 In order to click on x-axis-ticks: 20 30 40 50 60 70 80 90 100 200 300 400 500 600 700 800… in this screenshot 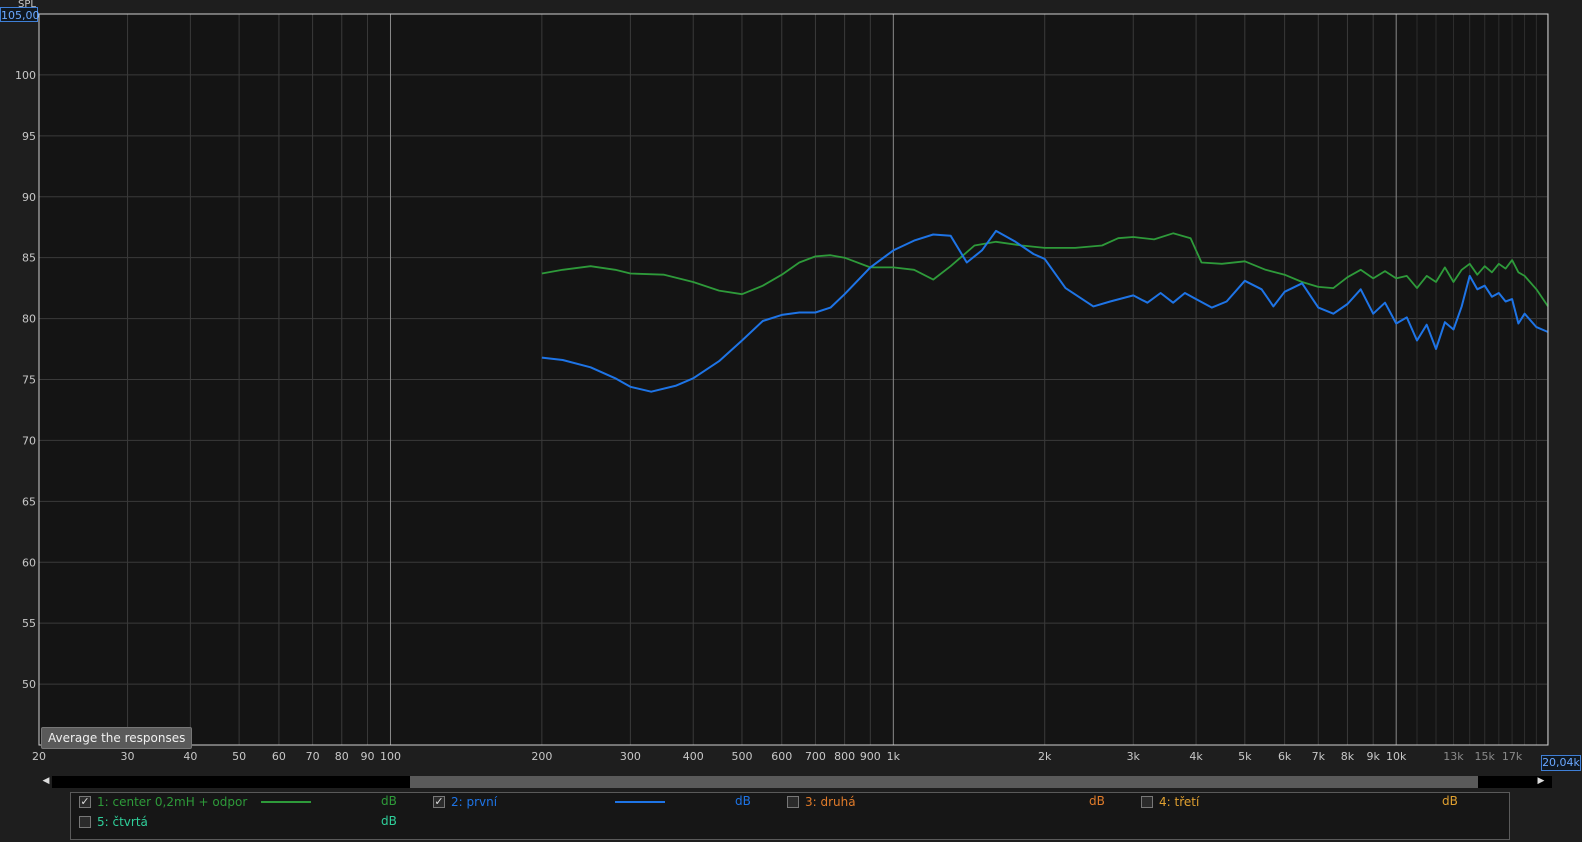, I will do `click(777, 756)`.